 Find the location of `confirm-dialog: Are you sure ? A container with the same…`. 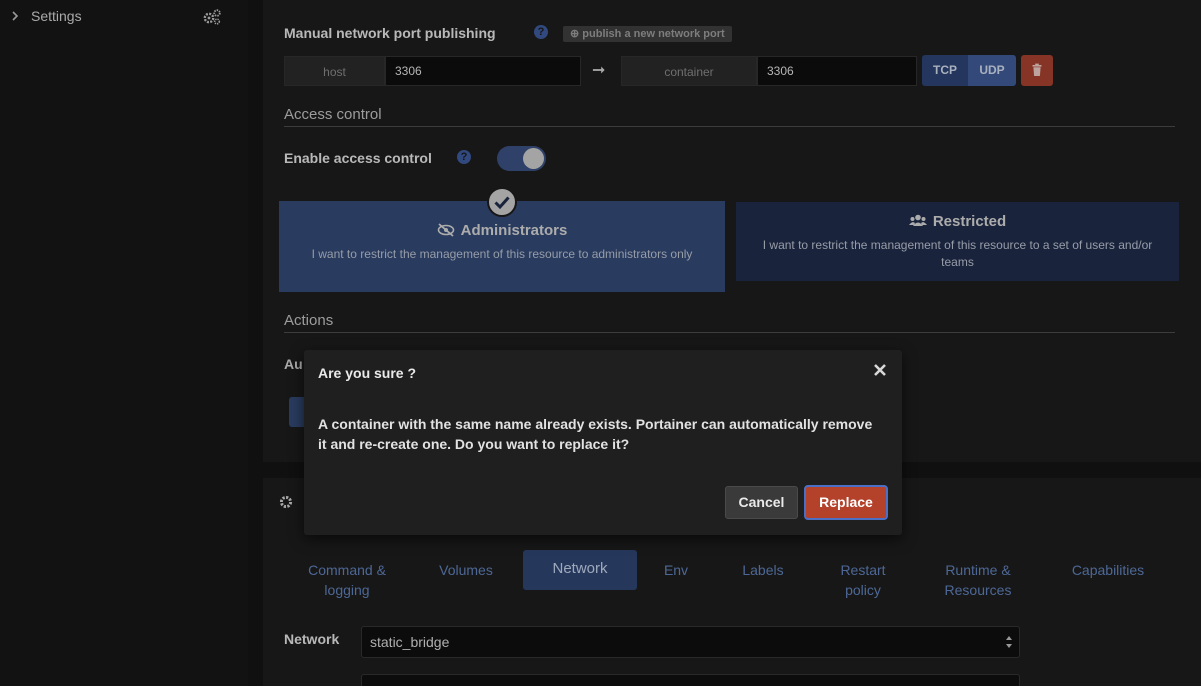

confirm-dialog: Are you sure ? A container with the same… is located at coordinates (603, 442).